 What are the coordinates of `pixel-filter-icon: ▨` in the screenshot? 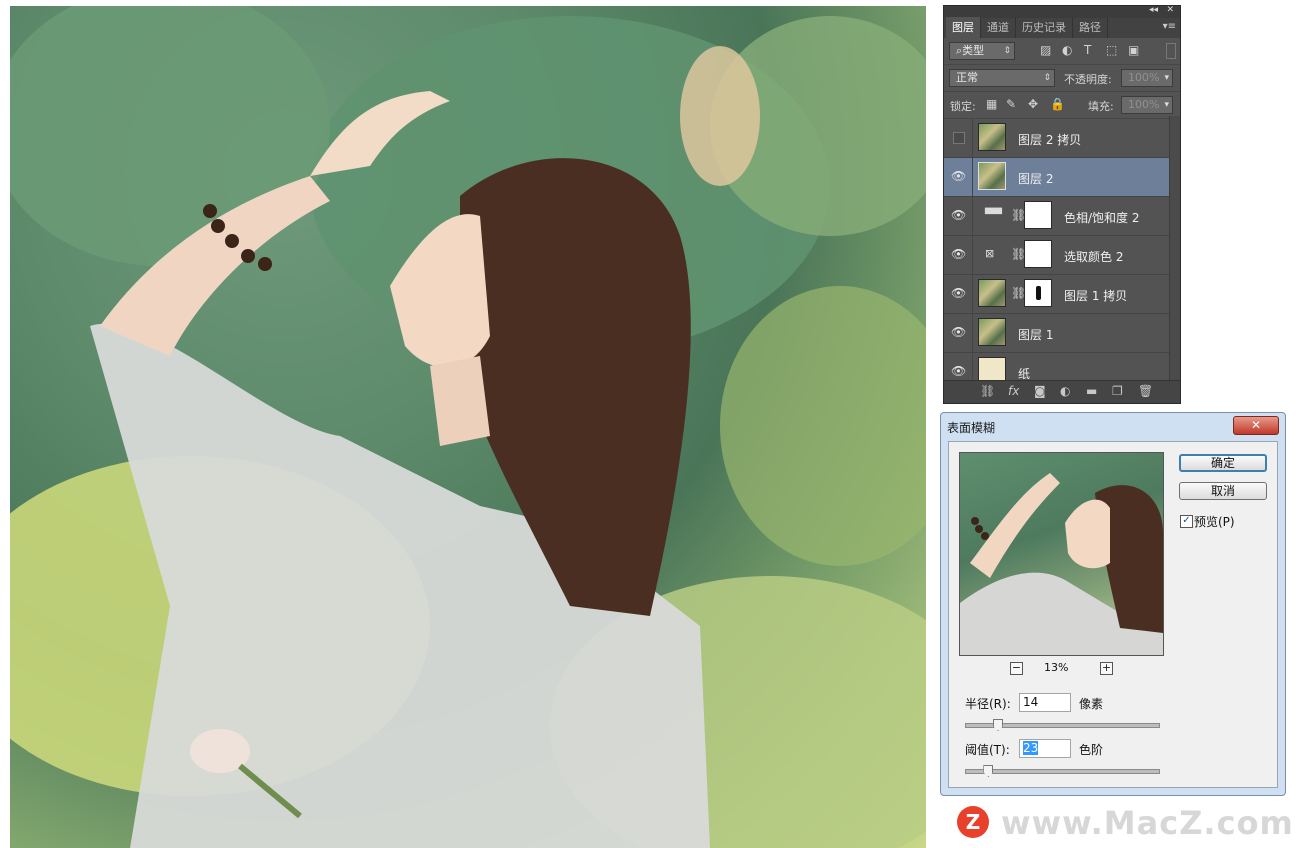 It's located at (1045, 50).